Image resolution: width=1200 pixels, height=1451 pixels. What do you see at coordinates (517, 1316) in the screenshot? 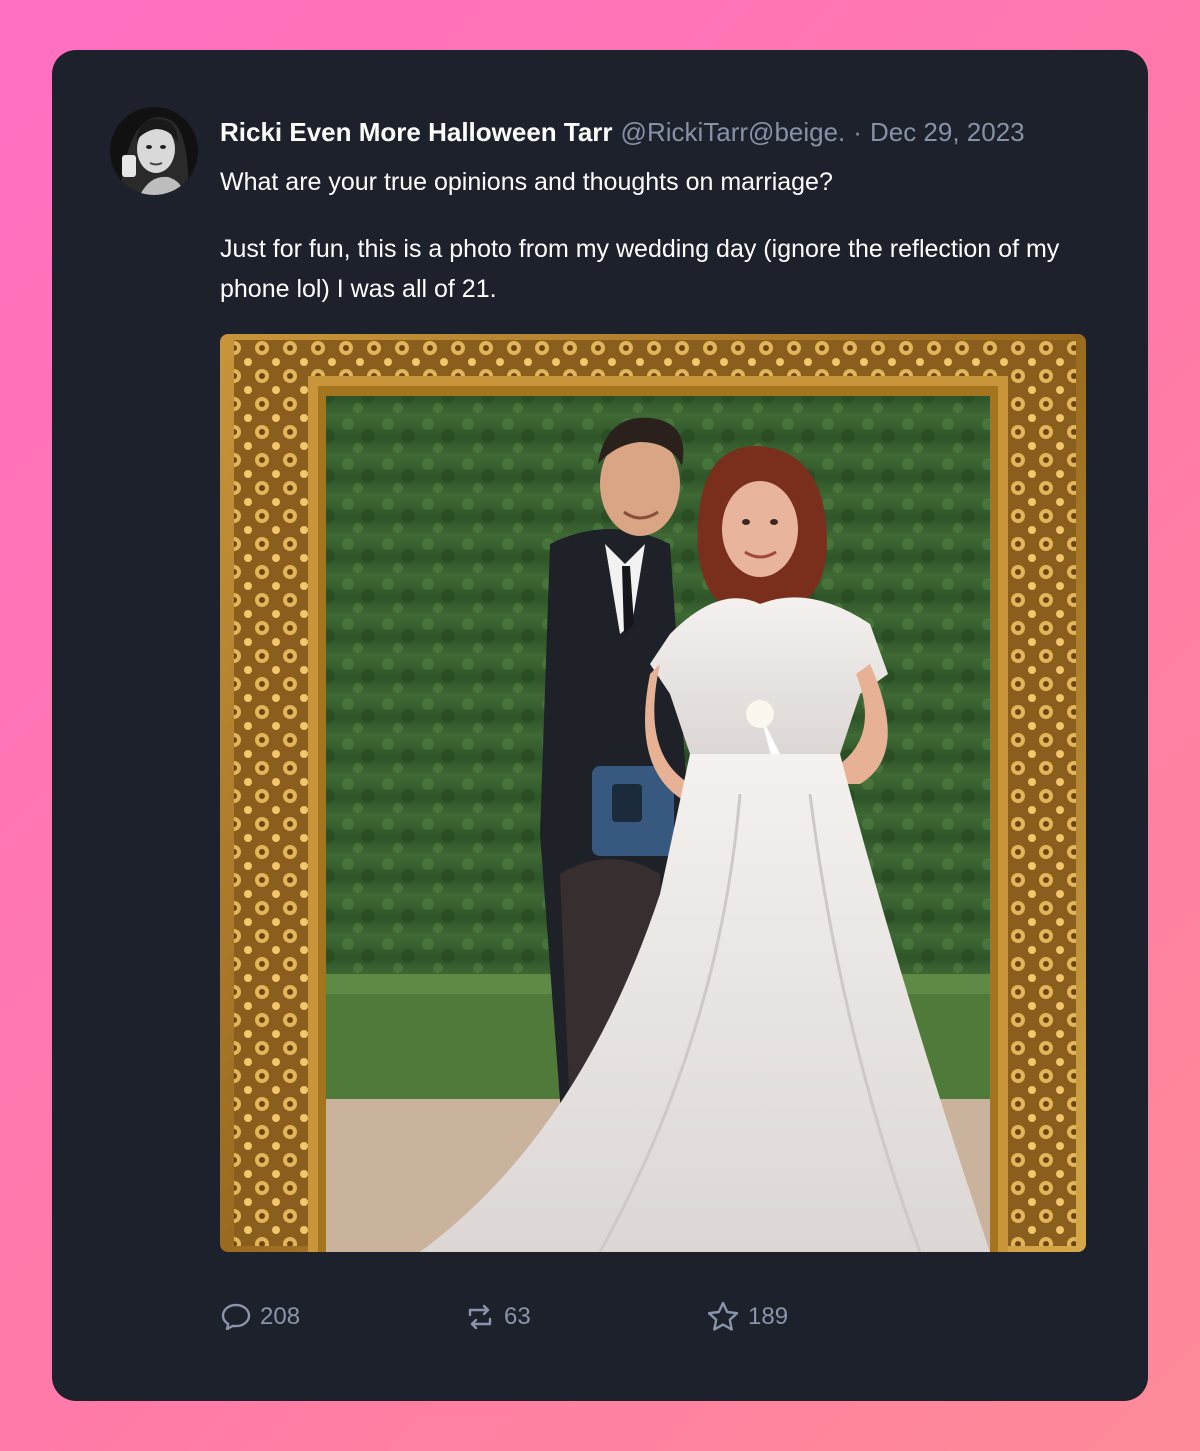
I see `repost-count: 63` at bounding box center [517, 1316].